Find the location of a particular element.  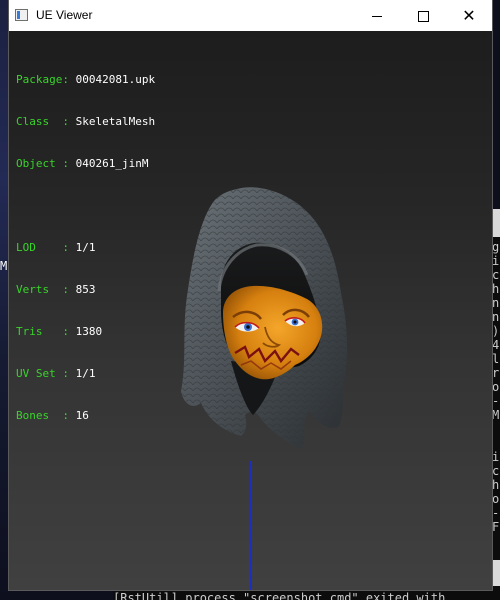

close-icon: ✕ is located at coordinates (469, 15).